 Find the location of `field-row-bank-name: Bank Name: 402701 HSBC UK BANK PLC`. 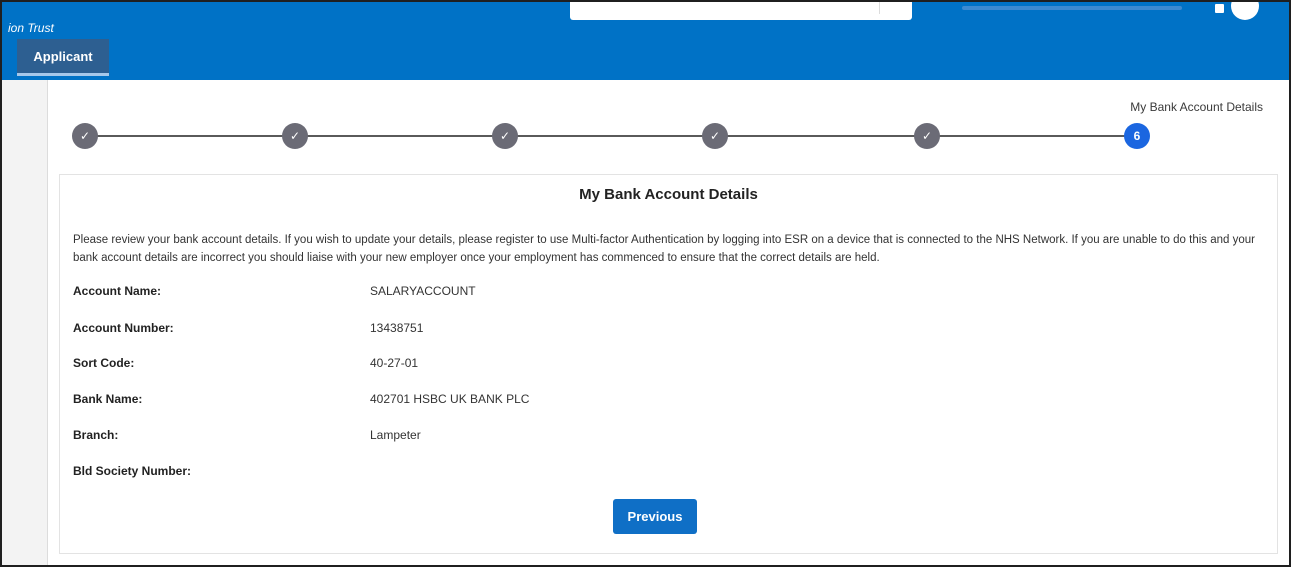

field-row-bank-name: Bank Name: 402701 HSBC UK BANK PLC is located at coordinates (668, 401).